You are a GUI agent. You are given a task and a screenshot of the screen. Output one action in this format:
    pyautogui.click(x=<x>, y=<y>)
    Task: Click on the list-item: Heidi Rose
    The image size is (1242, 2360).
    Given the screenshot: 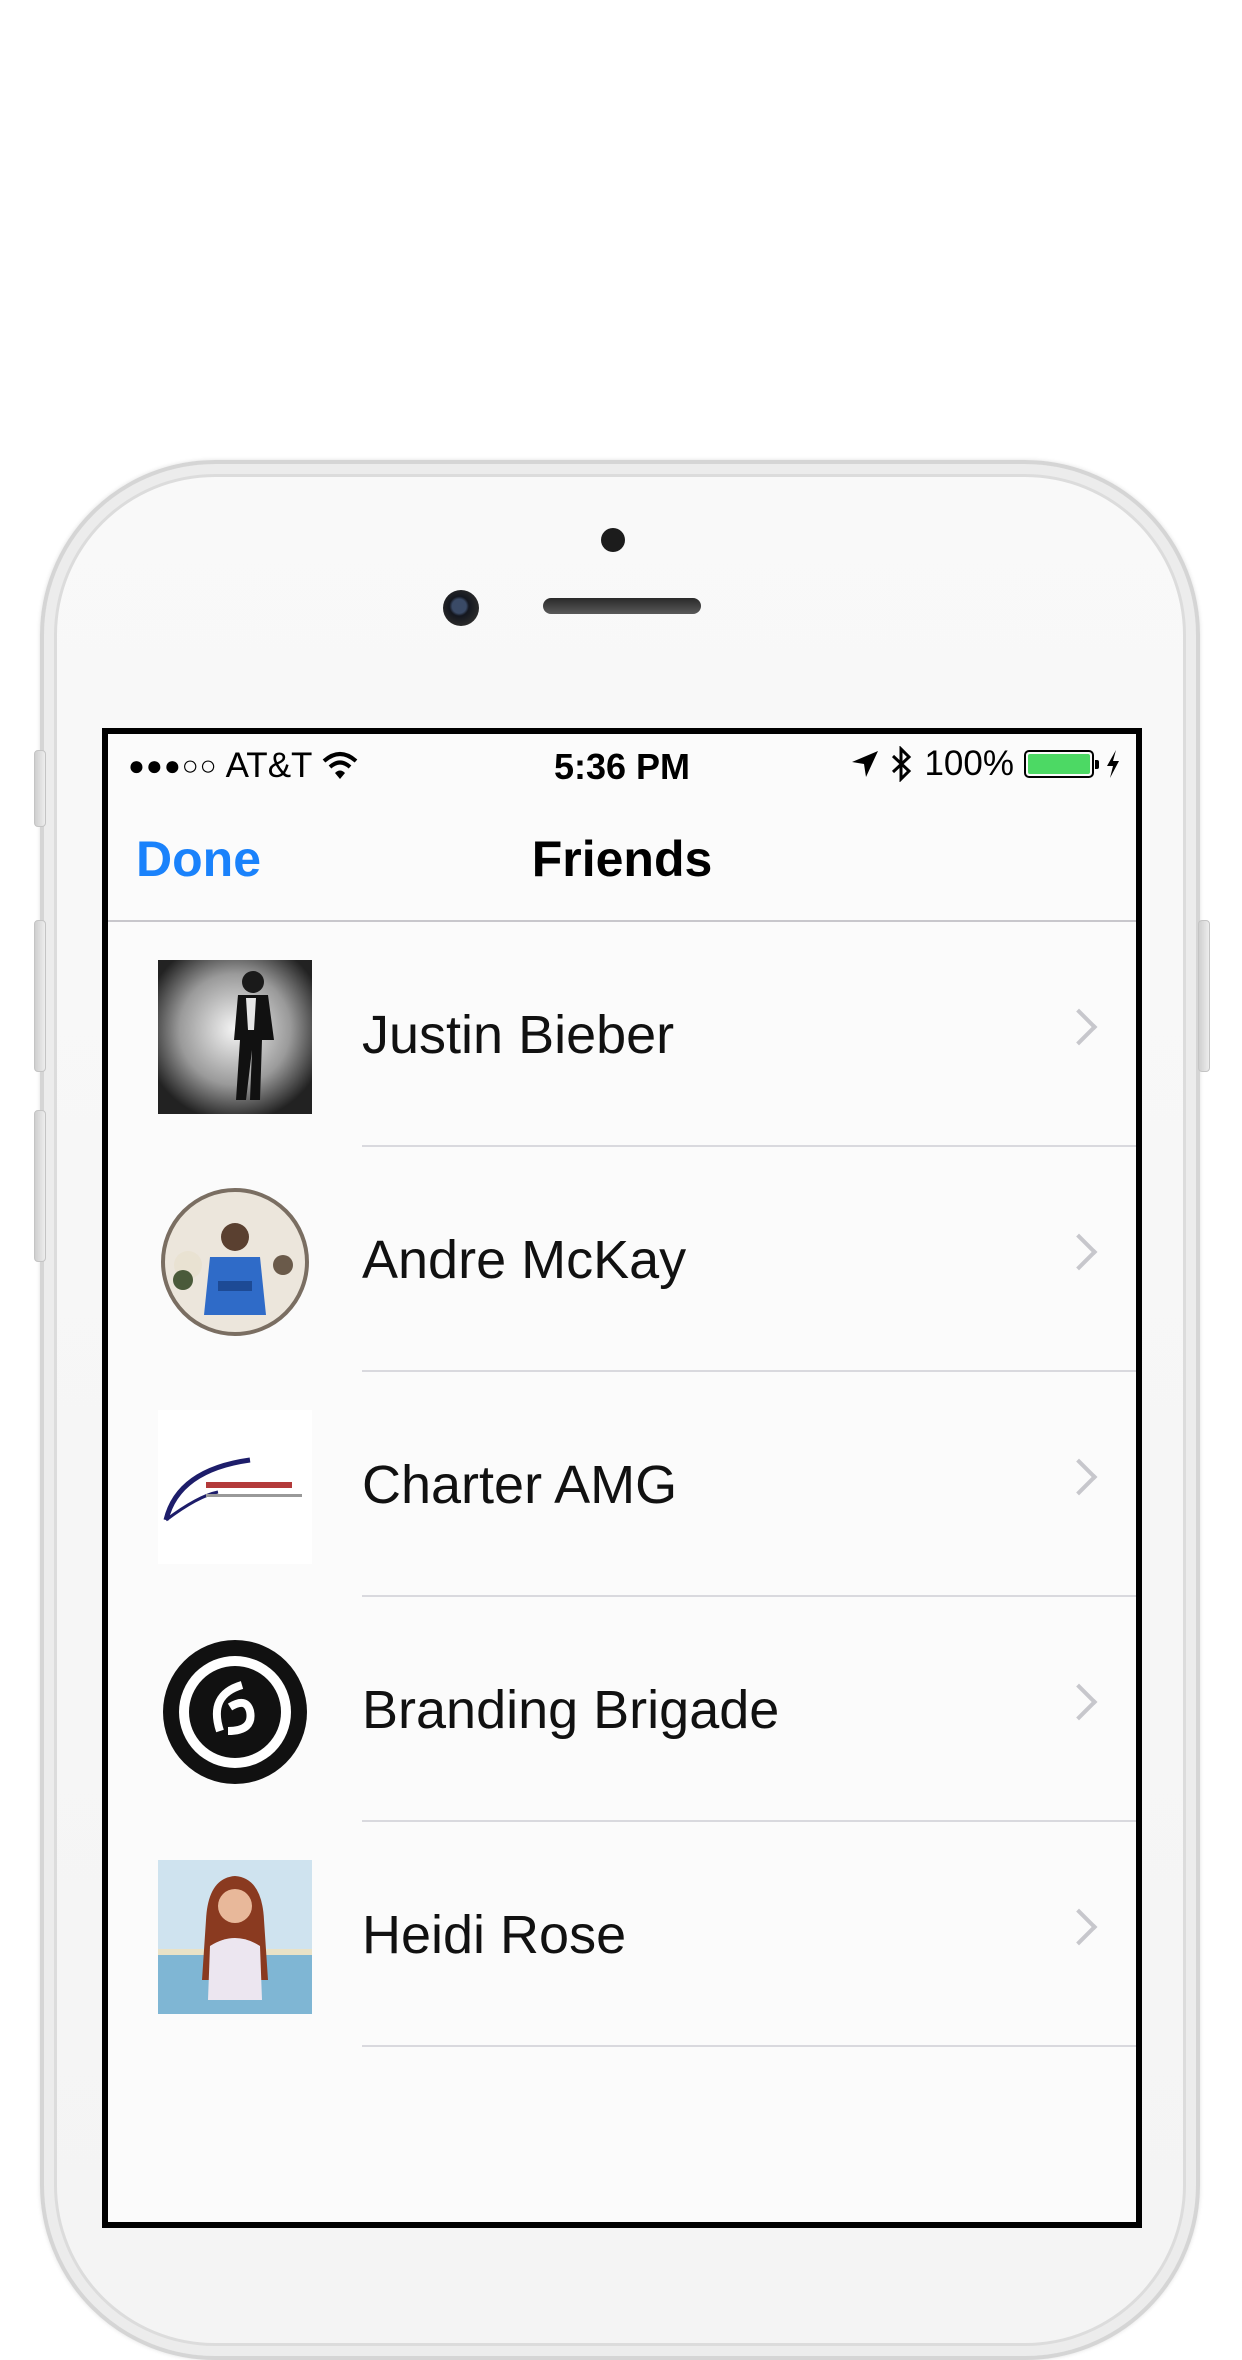 What is the action you would take?
    pyautogui.click(x=622, y=1934)
    